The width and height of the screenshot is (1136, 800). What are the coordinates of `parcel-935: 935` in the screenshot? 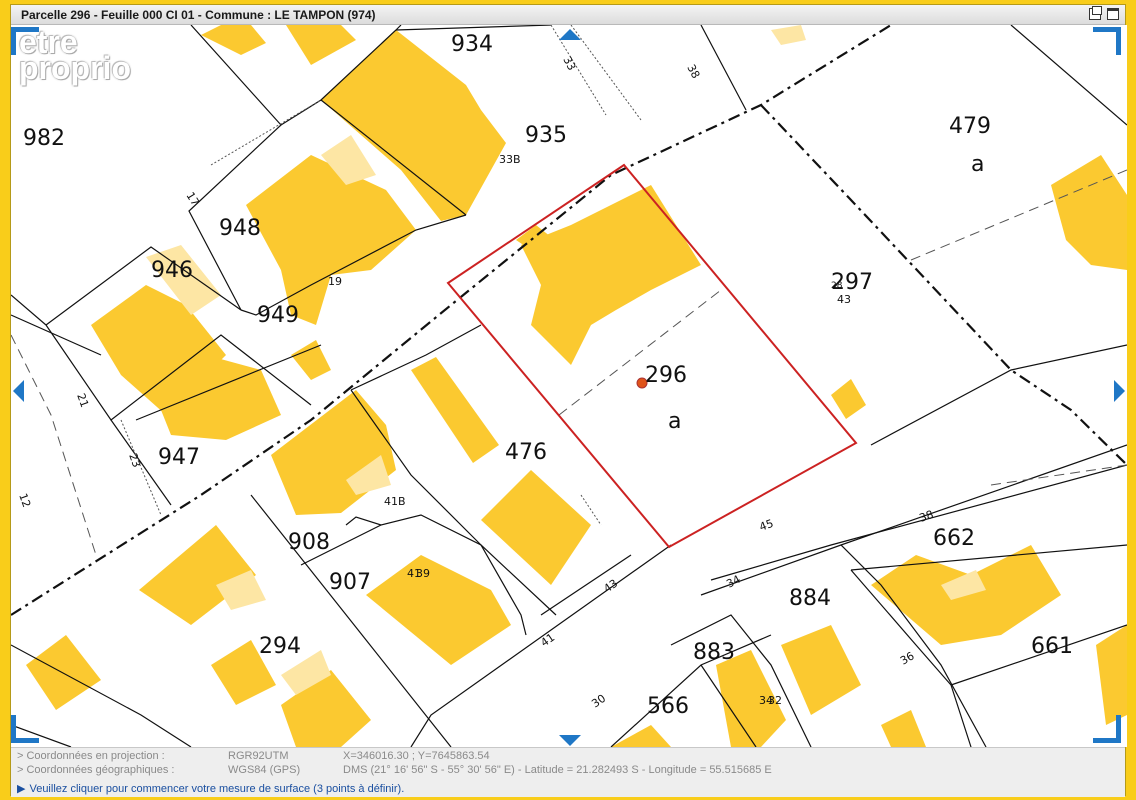 It's located at (546, 135).